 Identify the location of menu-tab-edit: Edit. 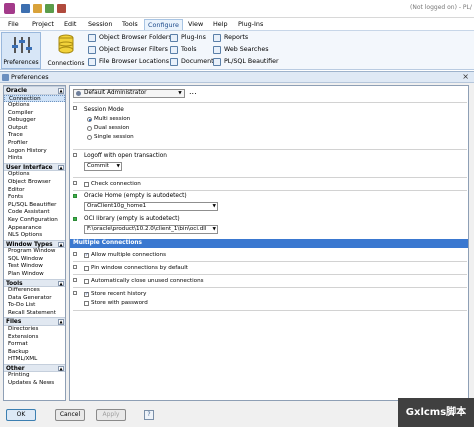
(70, 24).